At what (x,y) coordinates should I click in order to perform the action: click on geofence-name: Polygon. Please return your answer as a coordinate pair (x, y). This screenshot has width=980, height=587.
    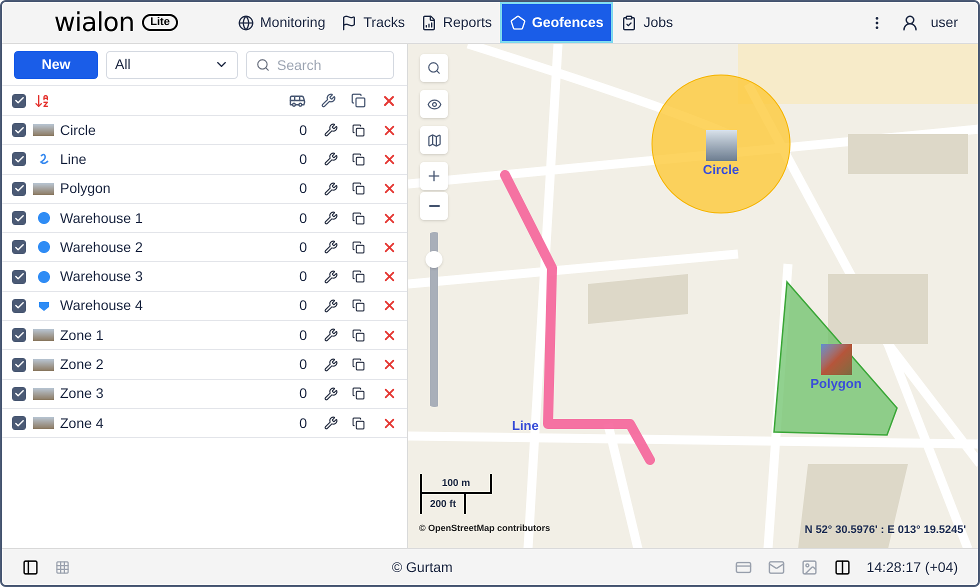
    Looking at the image, I should click on (85, 189).